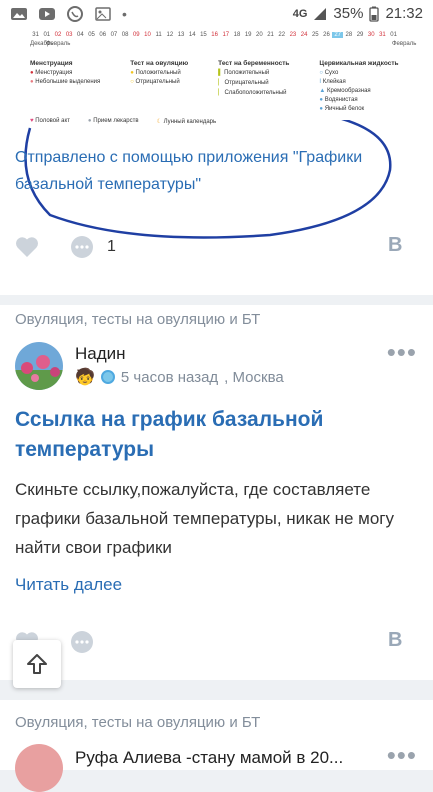 Image resolution: width=433 pixels, height=792 pixels. Describe the element at coordinates (203, 35) in the screenshot. I see `calendar-day: 15` at that location.